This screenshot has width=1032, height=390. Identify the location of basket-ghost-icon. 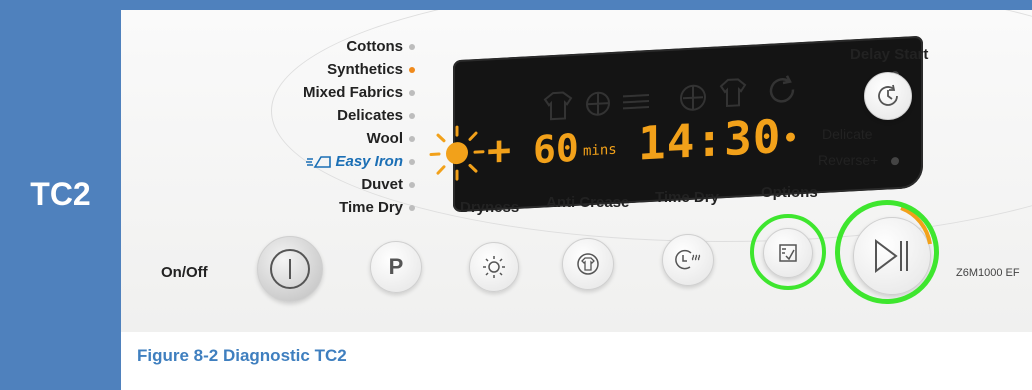
(693, 97).